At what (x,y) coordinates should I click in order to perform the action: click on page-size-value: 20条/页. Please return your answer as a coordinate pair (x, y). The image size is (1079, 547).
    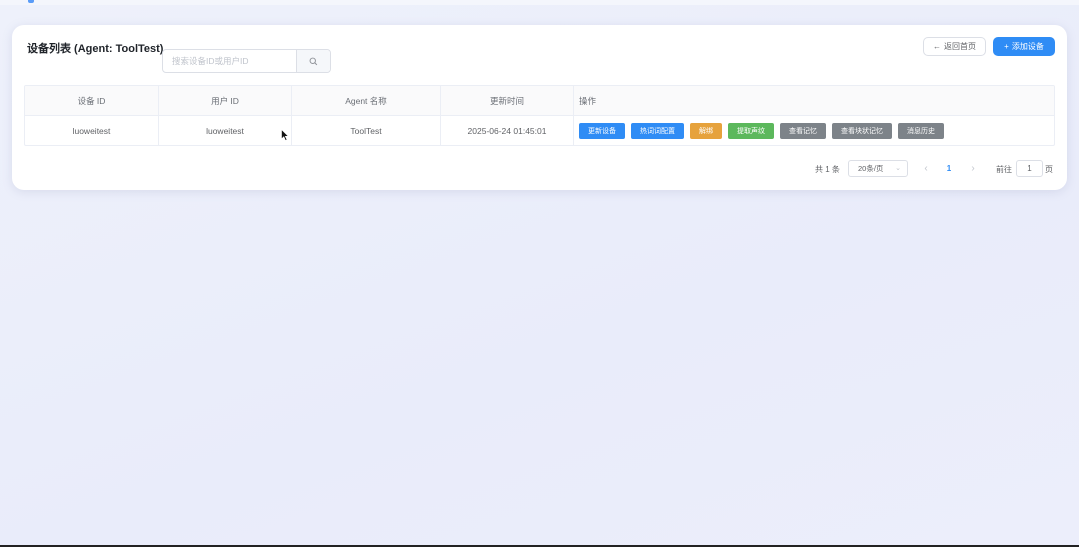
    Looking at the image, I should click on (871, 168).